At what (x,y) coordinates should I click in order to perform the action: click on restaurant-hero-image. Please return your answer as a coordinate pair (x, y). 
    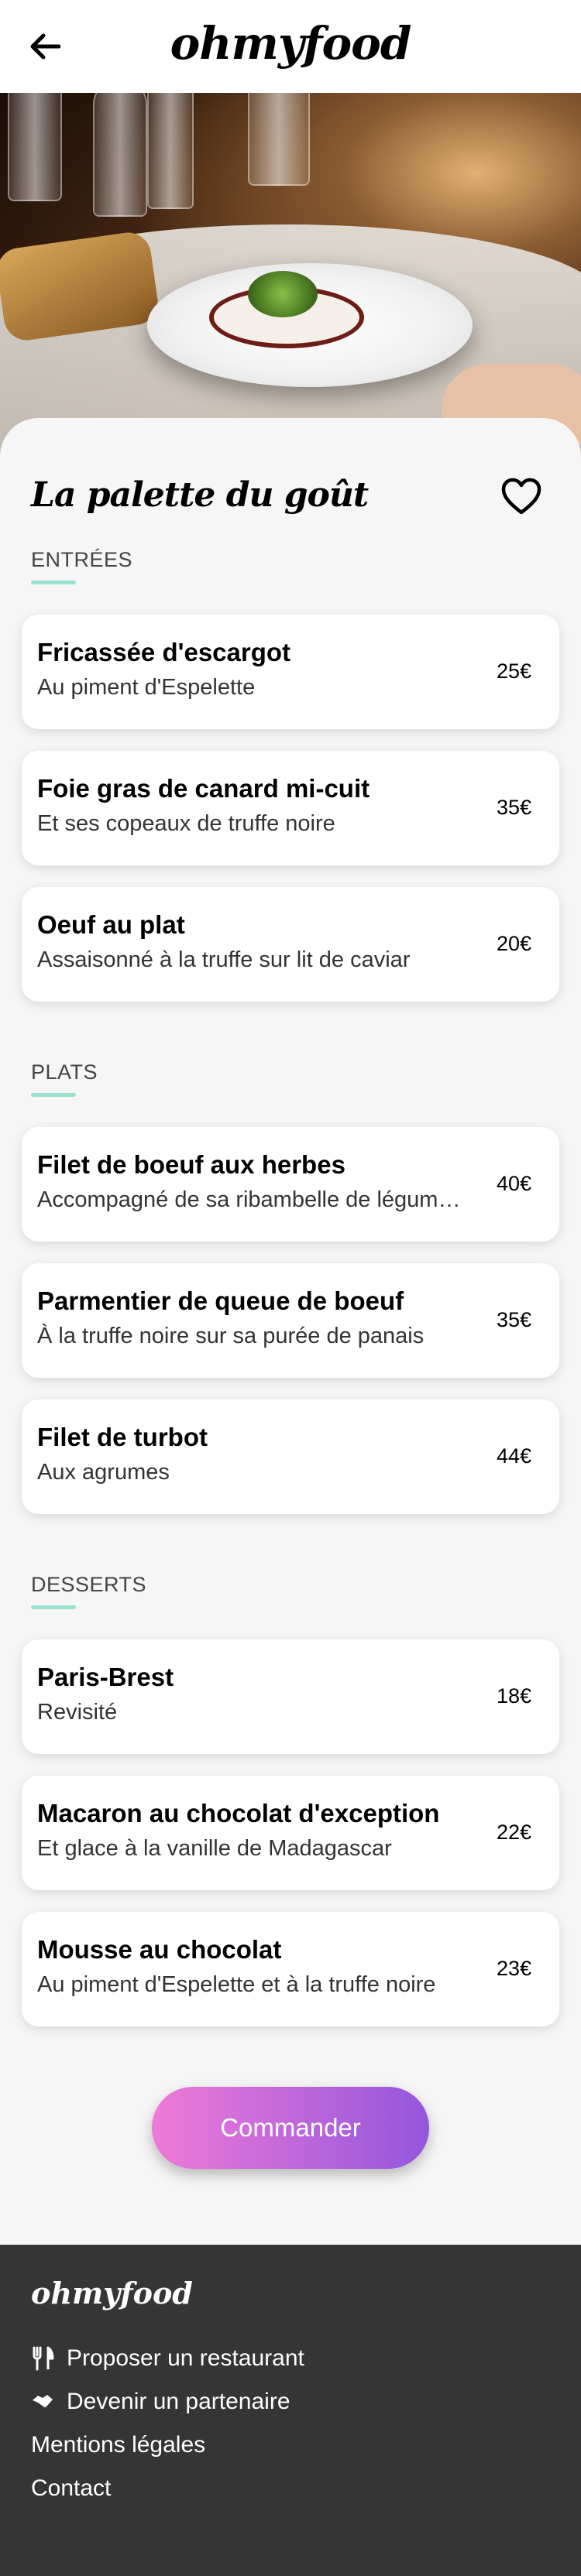
    Looking at the image, I should click on (290, 275).